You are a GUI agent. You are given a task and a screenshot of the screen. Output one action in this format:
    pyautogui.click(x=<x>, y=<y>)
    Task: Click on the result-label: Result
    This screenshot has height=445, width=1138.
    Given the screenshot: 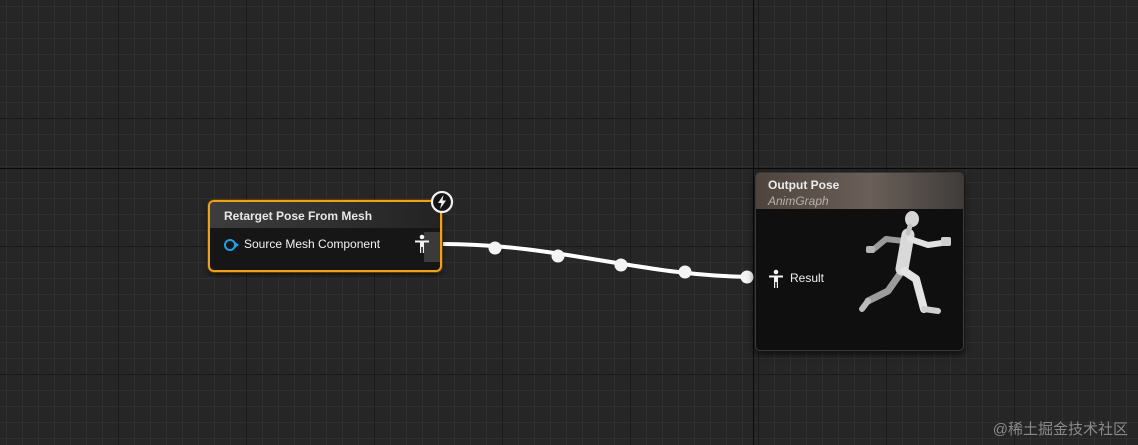 What is the action you would take?
    pyautogui.click(x=807, y=278)
    